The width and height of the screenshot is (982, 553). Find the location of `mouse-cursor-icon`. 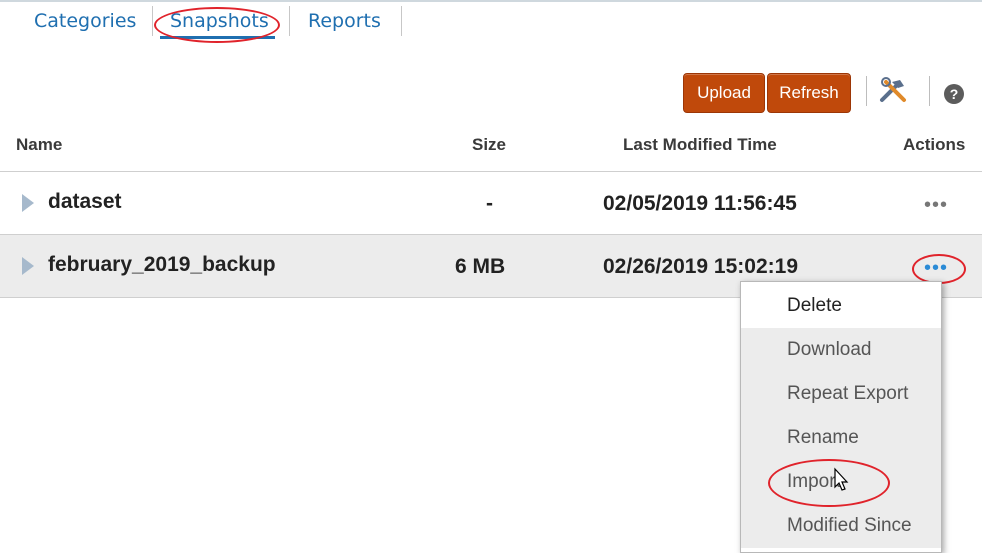

mouse-cursor-icon is located at coordinates (841, 482).